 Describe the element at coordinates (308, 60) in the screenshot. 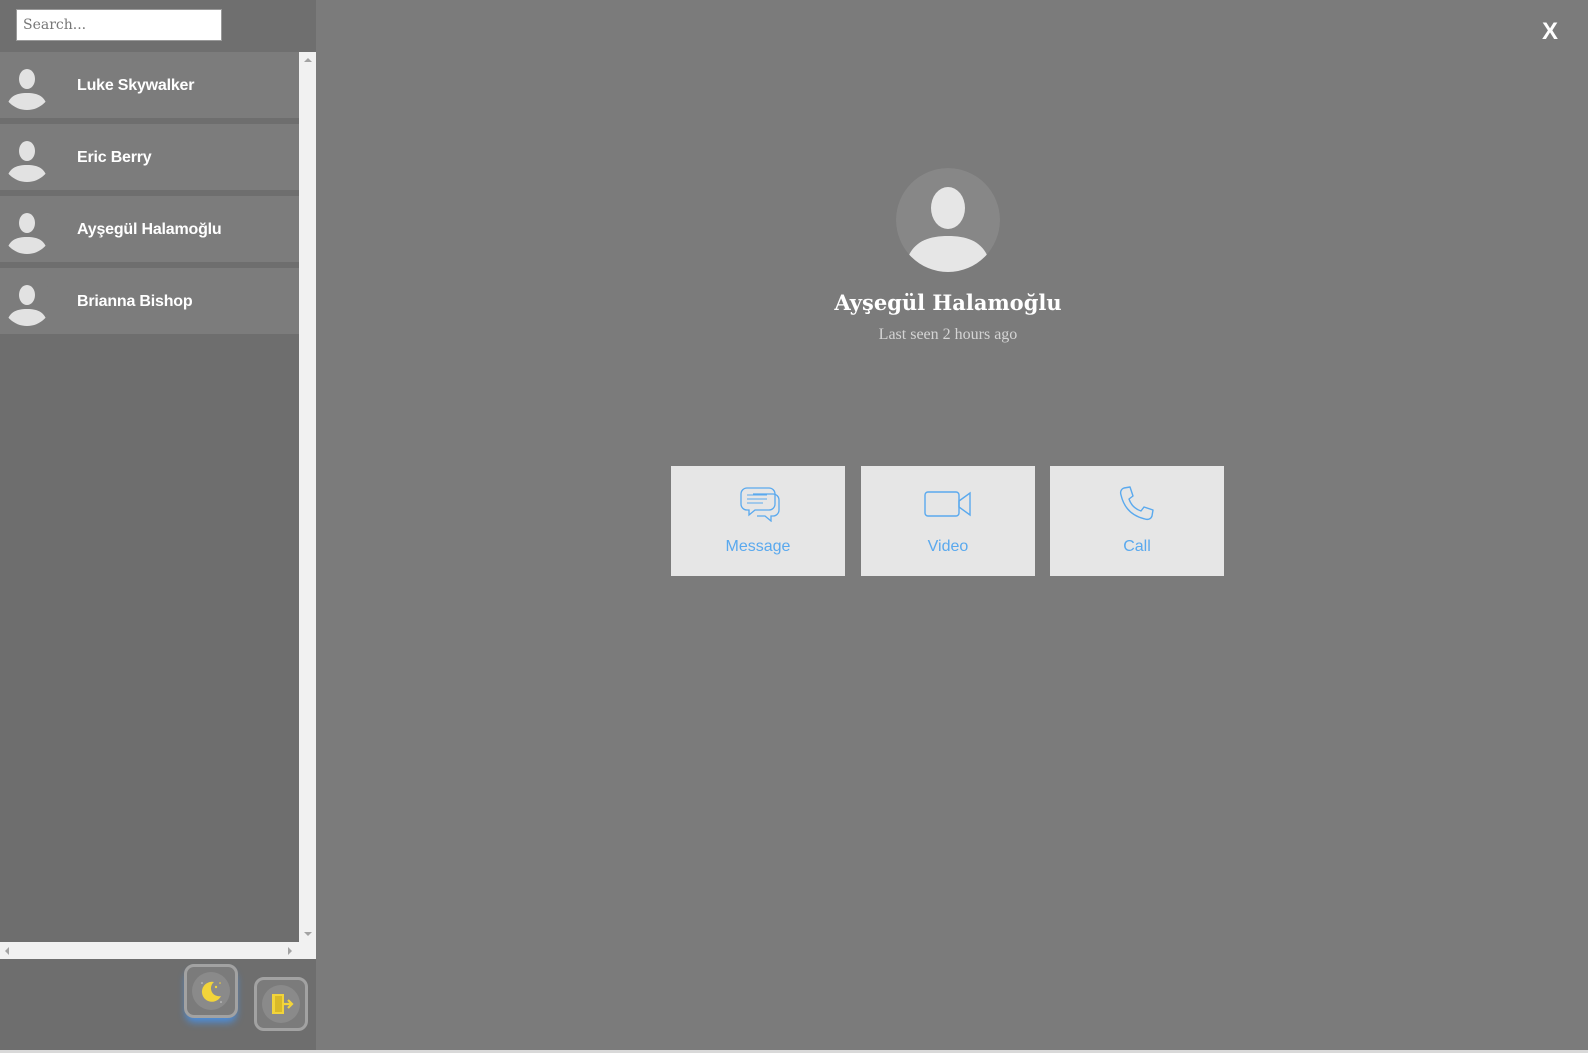

I see `scroll-up-arrow-icon` at that location.